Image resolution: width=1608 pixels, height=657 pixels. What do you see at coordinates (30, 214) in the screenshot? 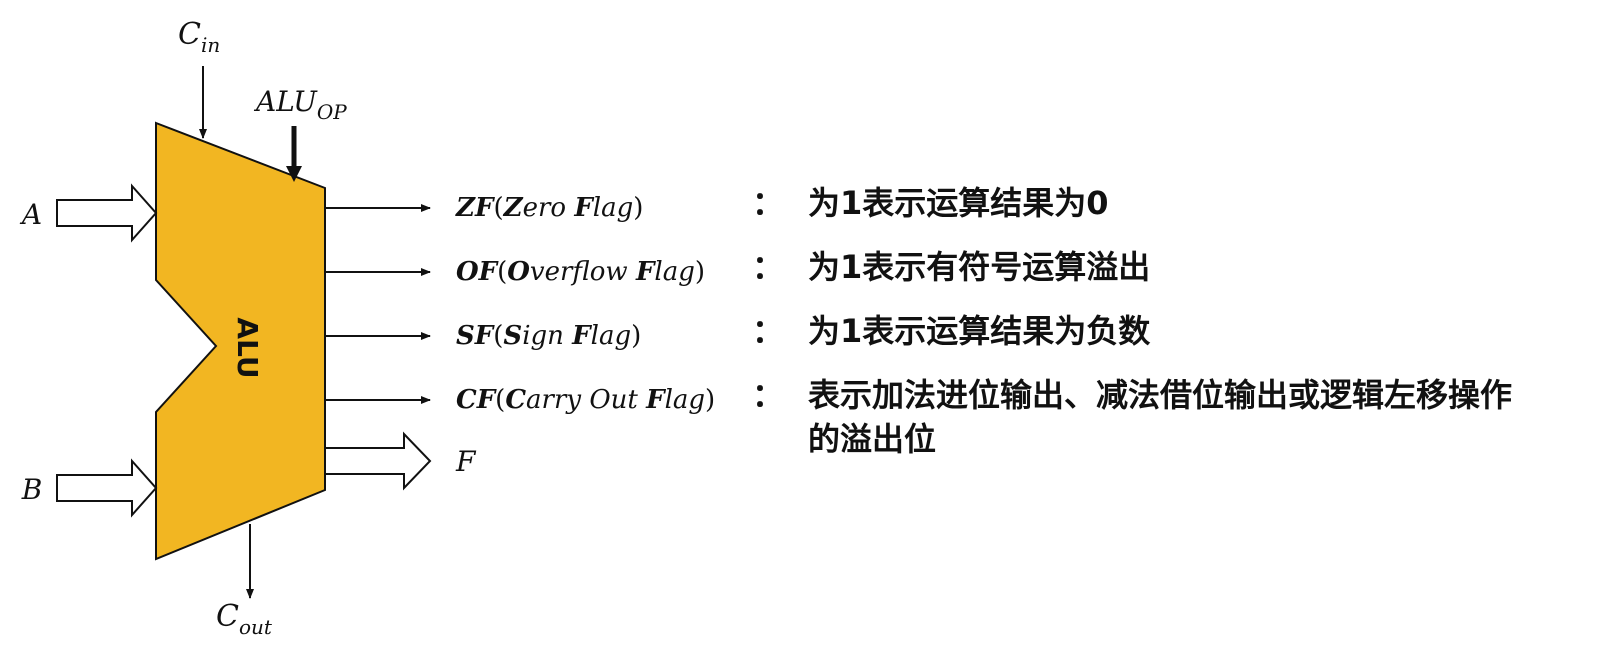
I see `input-a-label: A` at bounding box center [30, 214].